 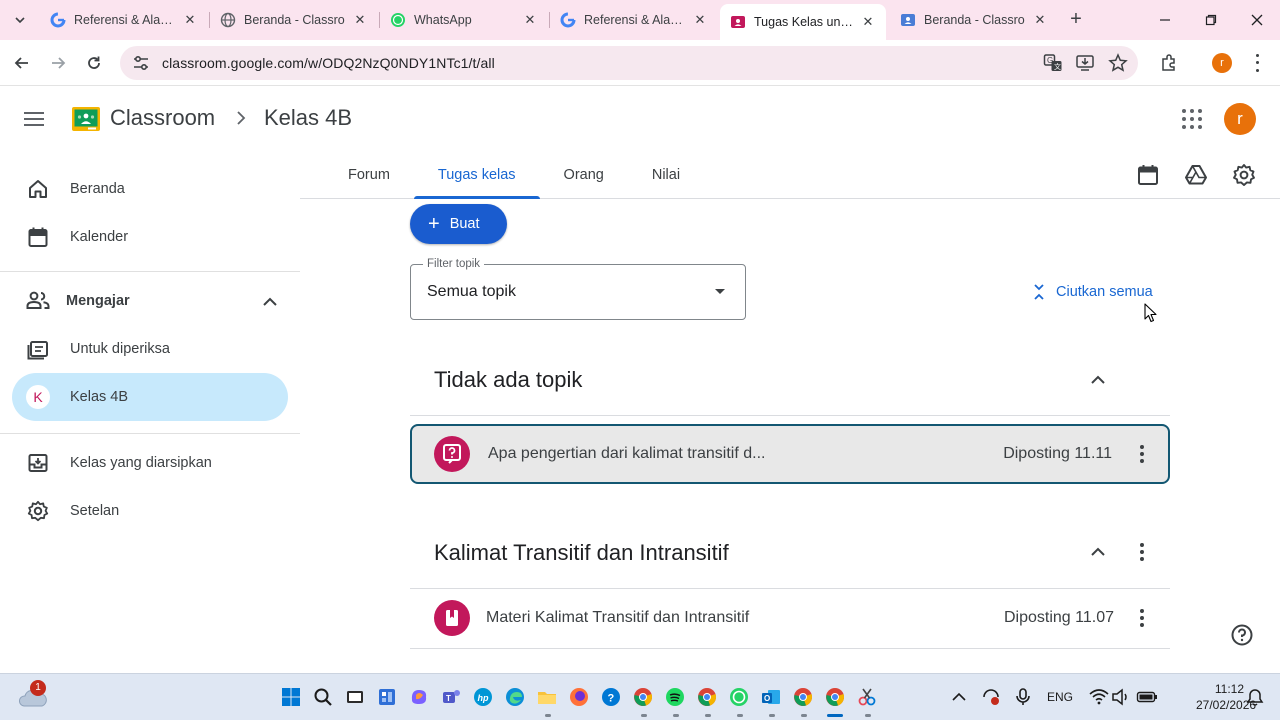 What do you see at coordinates (1257, 20) in the screenshot?
I see `close-window-button` at bounding box center [1257, 20].